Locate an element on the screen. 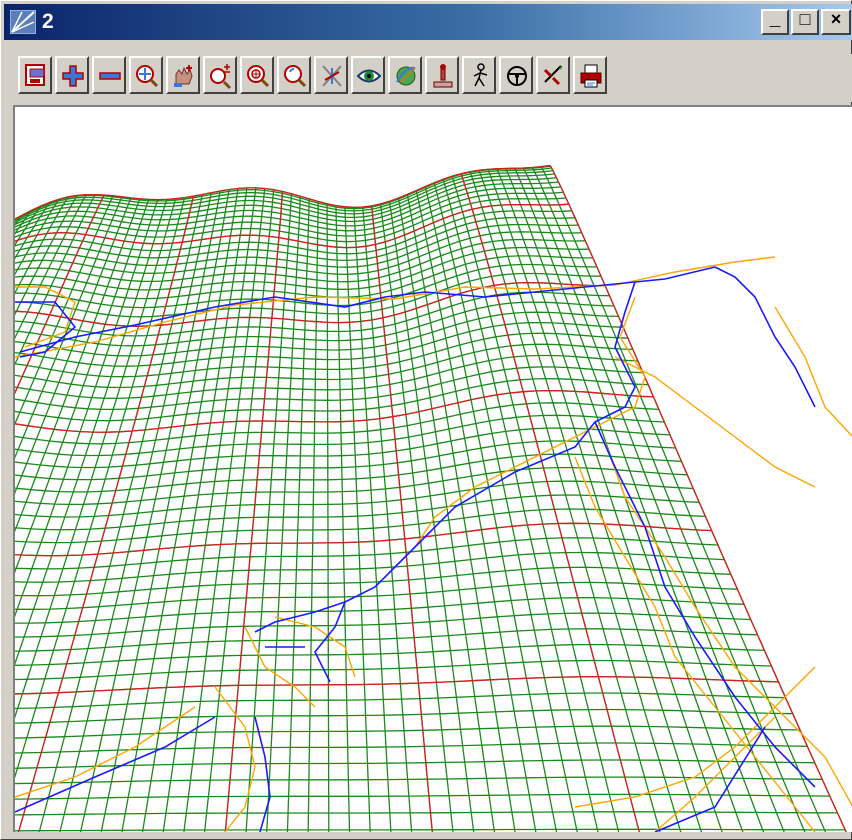  zoom-dynamic-button is located at coordinates (220, 75).